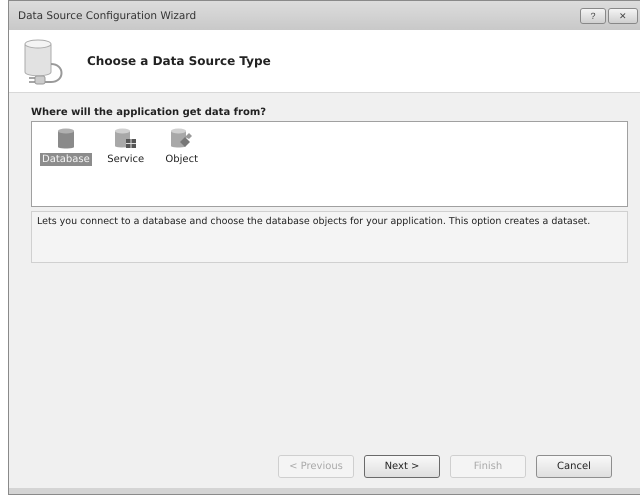  What do you see at coordinates (593, 16) in the screenshot?
I see `help-button: ?` at bounding box center [593, 16].